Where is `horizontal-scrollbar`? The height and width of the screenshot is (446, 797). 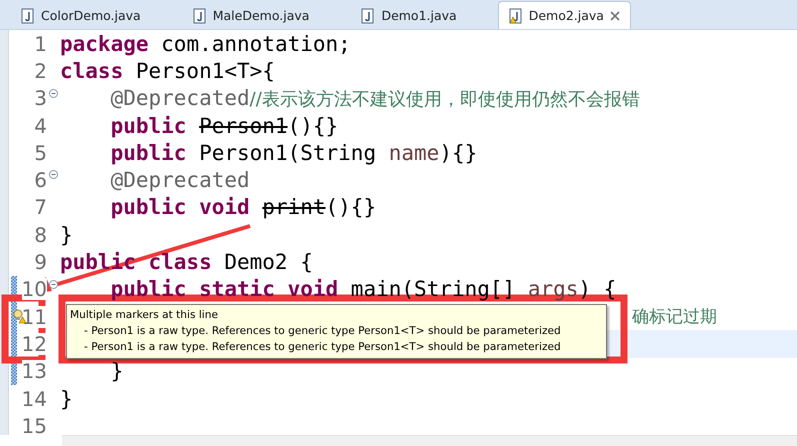 horizontal-scrollbar is located at coordinates (429, 440).